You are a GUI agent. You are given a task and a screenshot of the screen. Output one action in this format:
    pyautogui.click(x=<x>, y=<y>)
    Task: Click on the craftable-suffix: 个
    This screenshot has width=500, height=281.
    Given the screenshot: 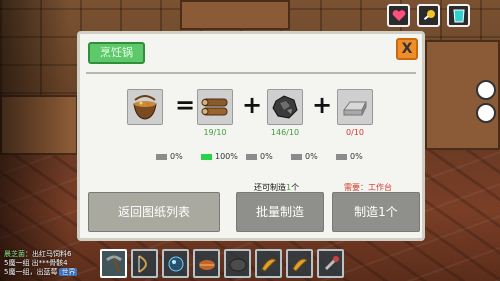 What is the action you would take?
    pyautogui.click(x=295, y=187)
    